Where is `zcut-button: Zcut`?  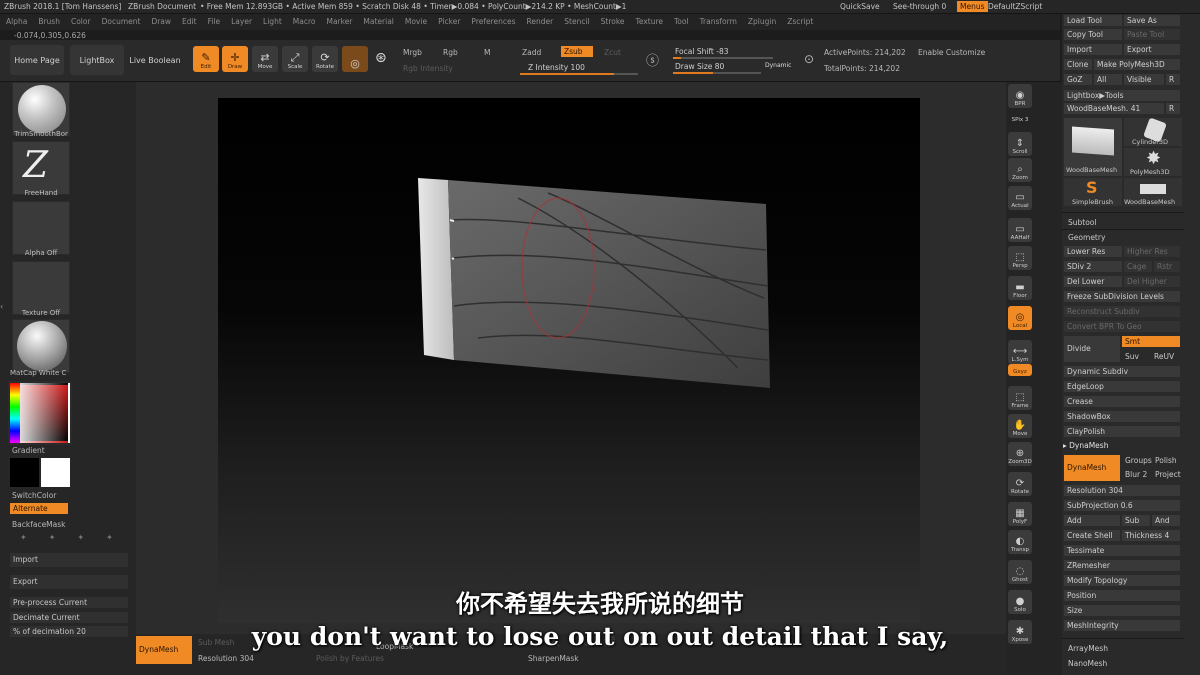 zcut-button: Zcut is located at coordinates (612, 52).